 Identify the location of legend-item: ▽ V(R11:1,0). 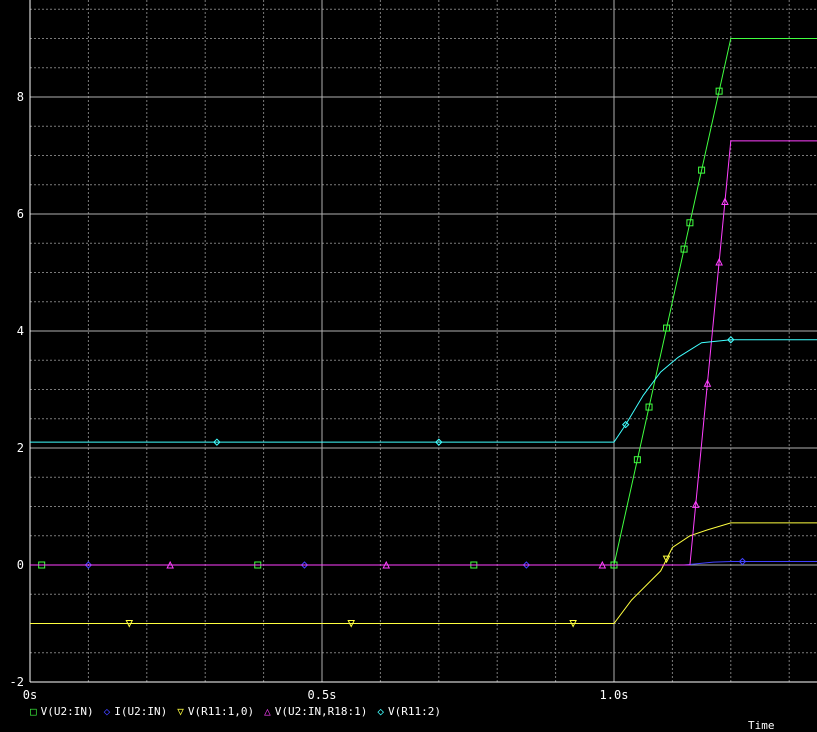
(215, 711).